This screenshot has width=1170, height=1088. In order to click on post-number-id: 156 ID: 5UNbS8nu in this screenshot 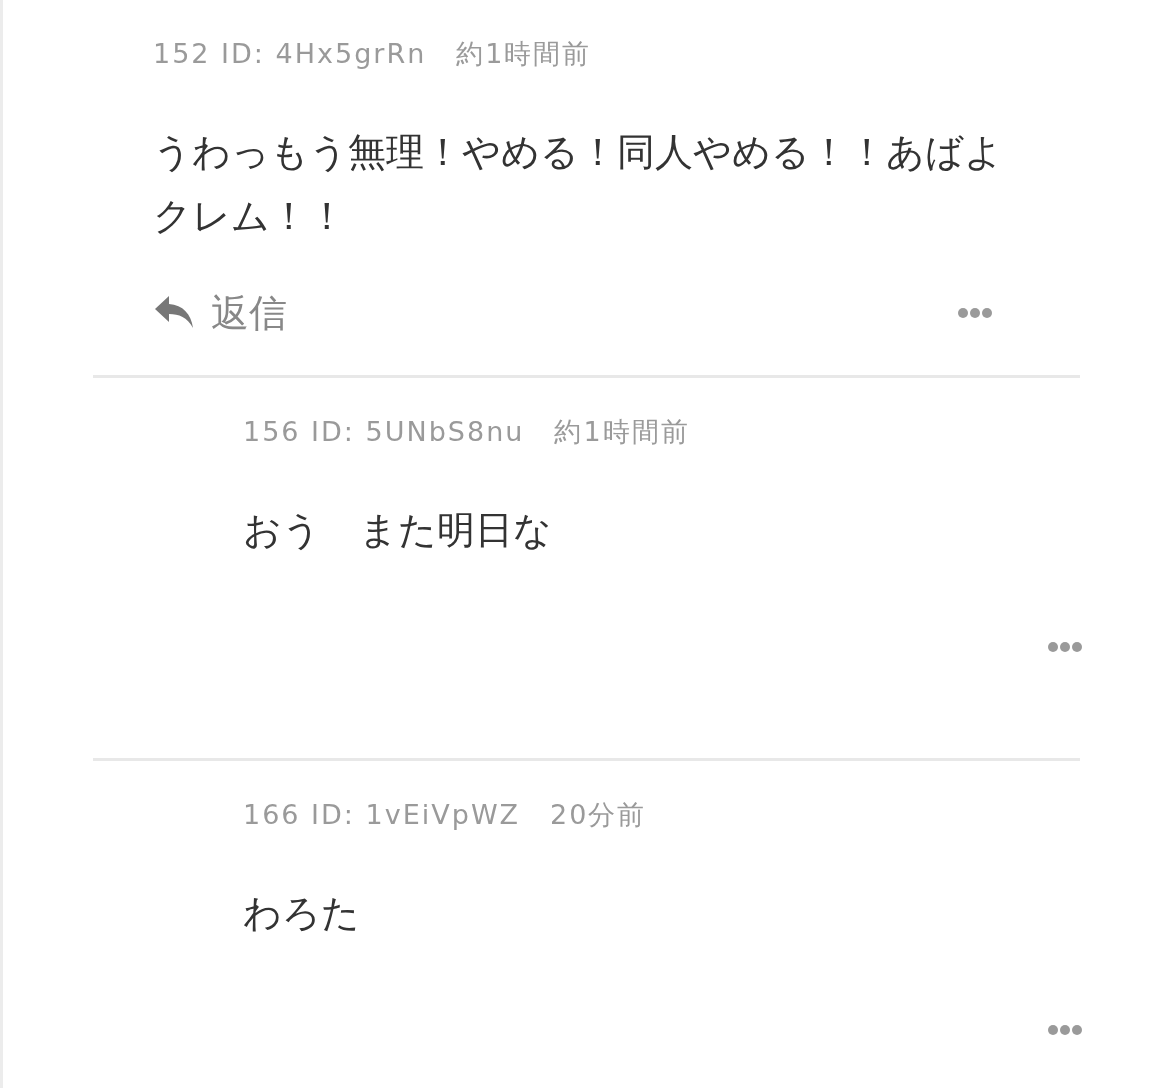, I will do `click(384, 432)`.